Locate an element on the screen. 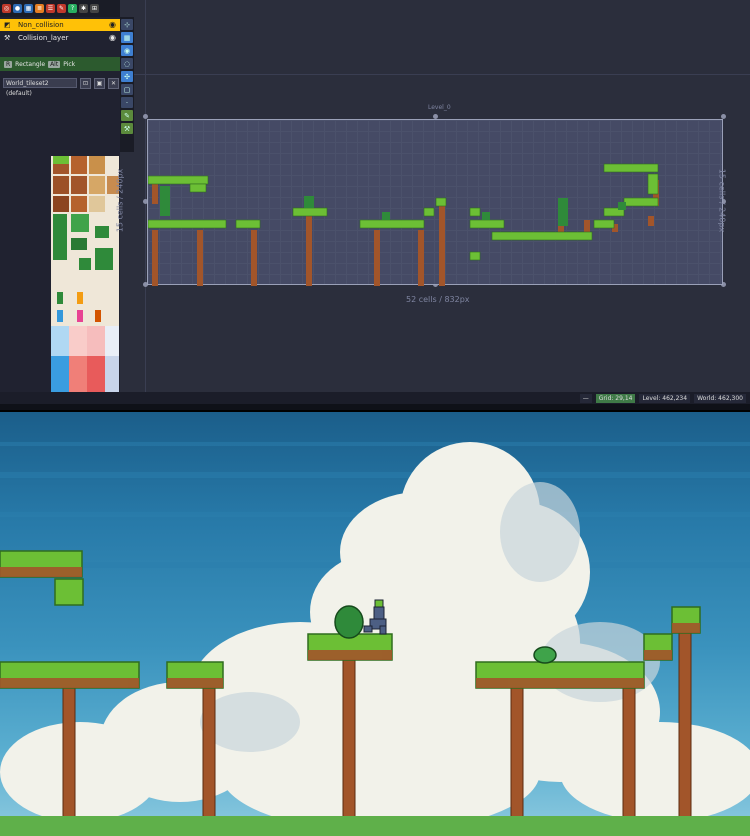  wrench-icon: ✎ is located at coordinates (61, 8).